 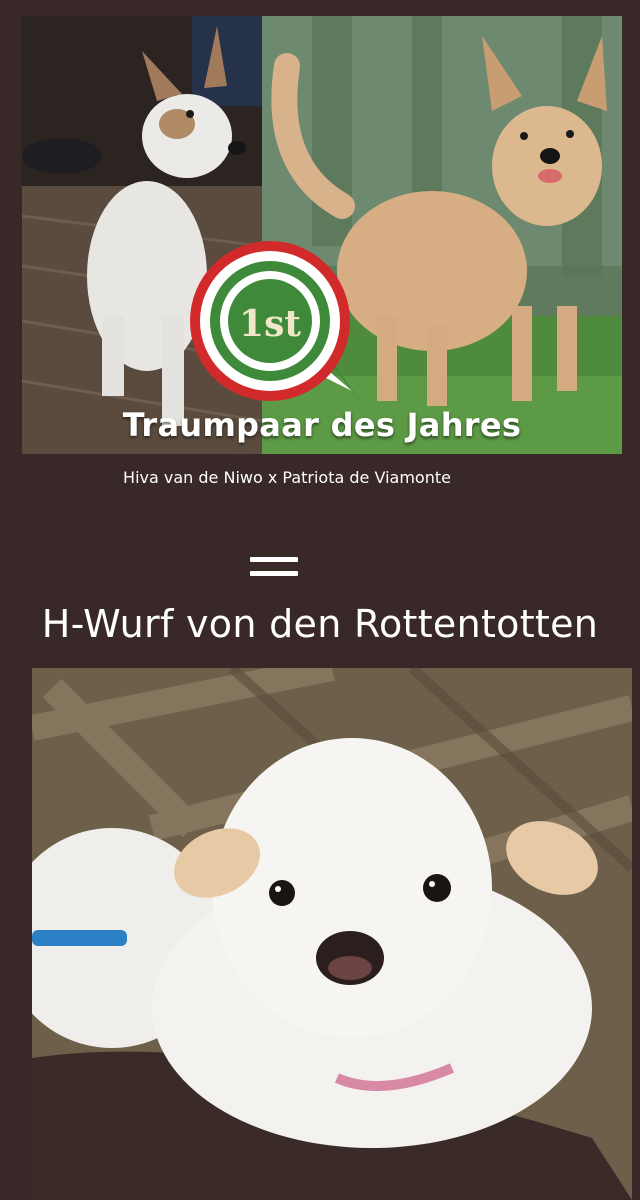 What do you see at coordinates (320, 624) in the screenshot?
I see `litter-title: H-Wurf von den Rottentotten` at bounding box center [320, 624].